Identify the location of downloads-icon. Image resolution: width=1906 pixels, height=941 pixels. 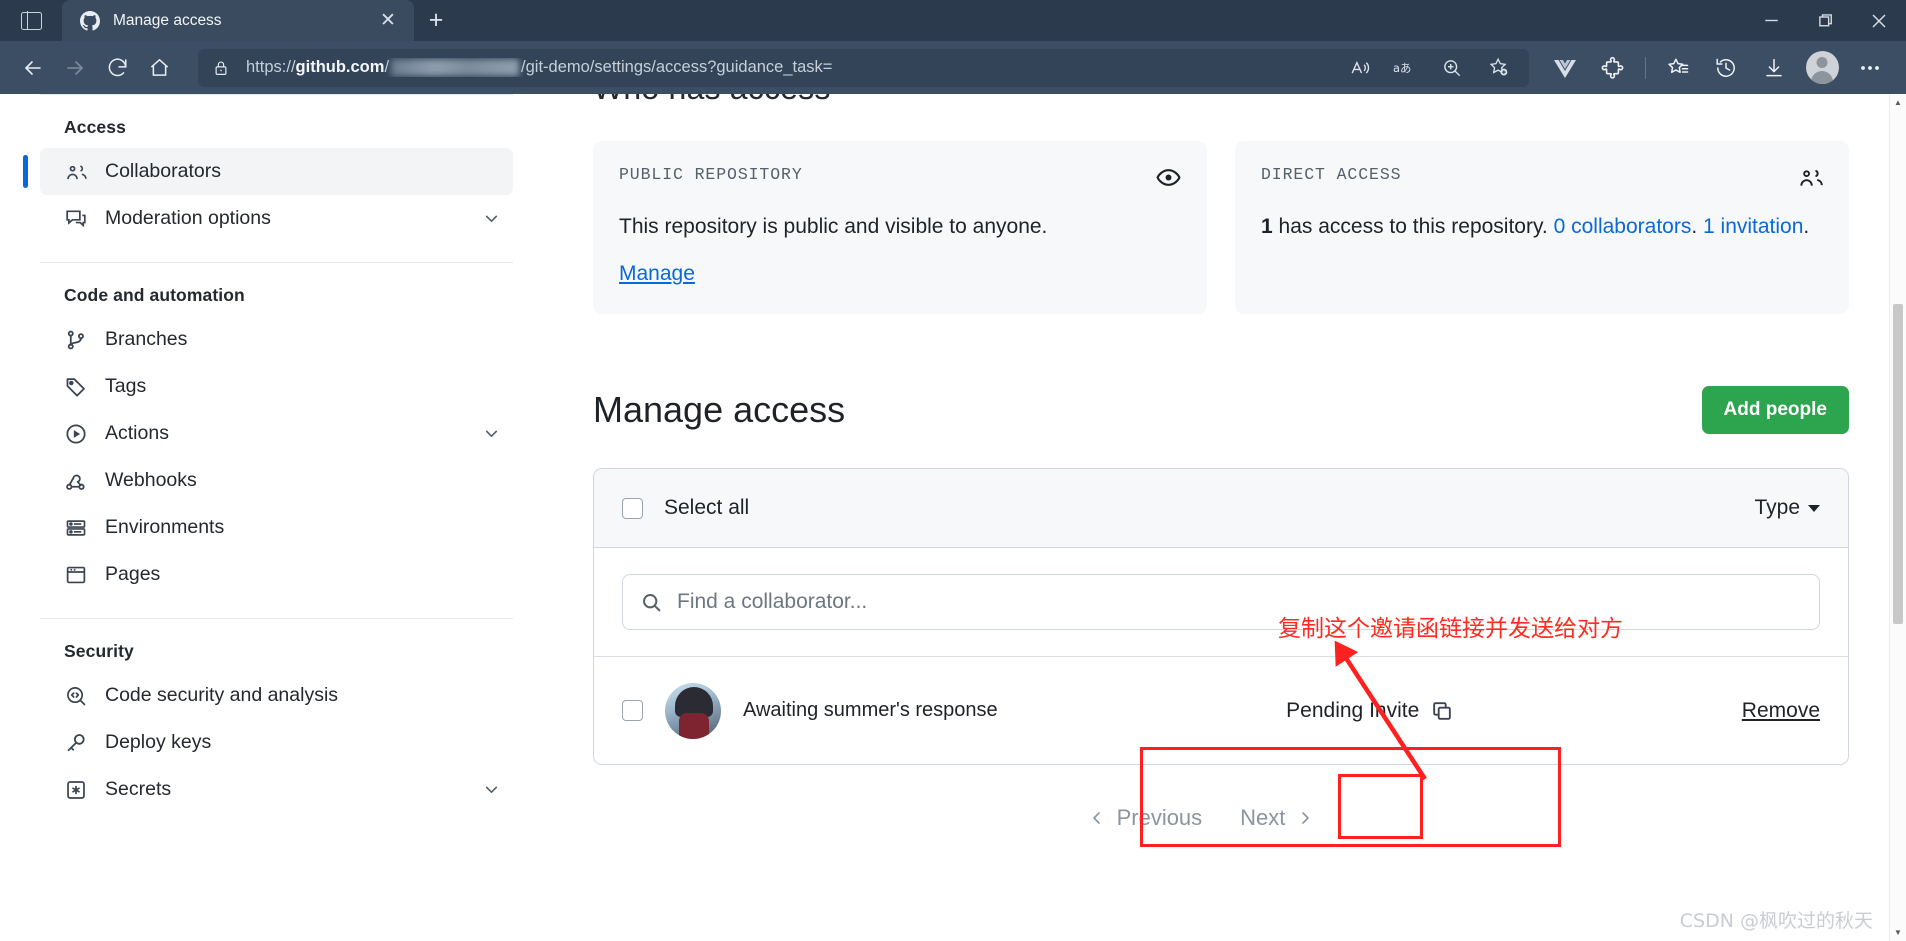
(1774, 68).